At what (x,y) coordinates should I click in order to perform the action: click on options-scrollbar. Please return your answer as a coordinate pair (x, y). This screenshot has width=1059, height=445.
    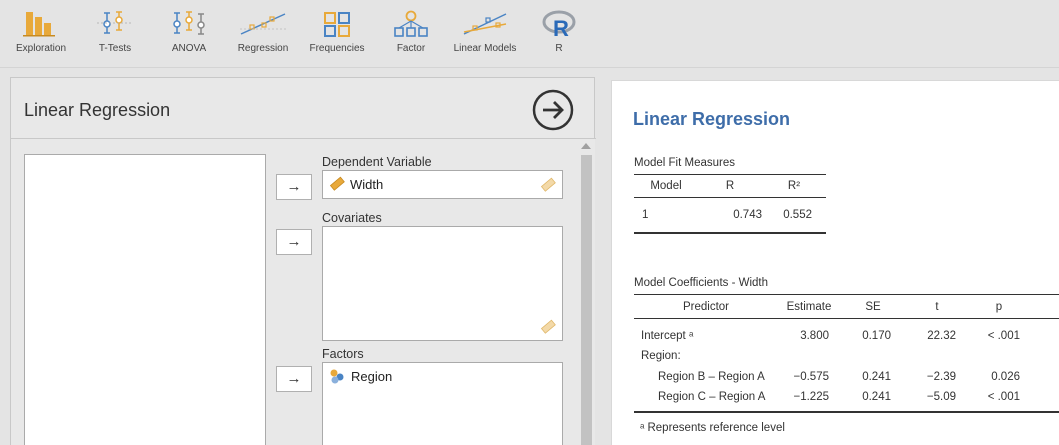
    Looking at the image, I should click on (586, 292).